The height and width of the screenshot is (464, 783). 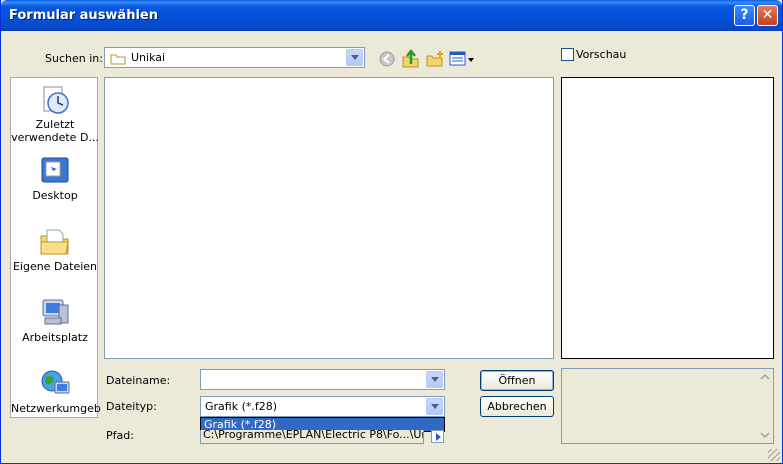 I want to click on scroll-down-icon, so click(x=765, y=435).